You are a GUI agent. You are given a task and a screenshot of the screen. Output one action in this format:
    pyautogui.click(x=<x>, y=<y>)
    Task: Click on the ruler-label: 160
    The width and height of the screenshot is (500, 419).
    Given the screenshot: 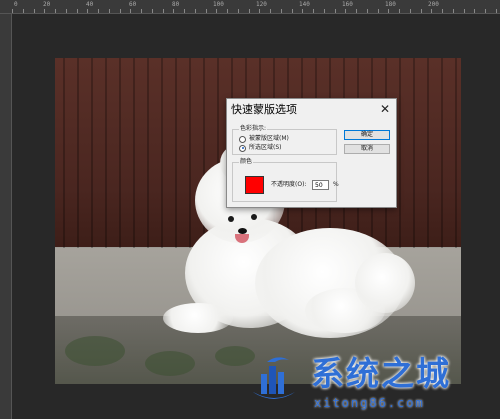 What is the action you would take?
    pyautogui.click(x=347, y=4)
    